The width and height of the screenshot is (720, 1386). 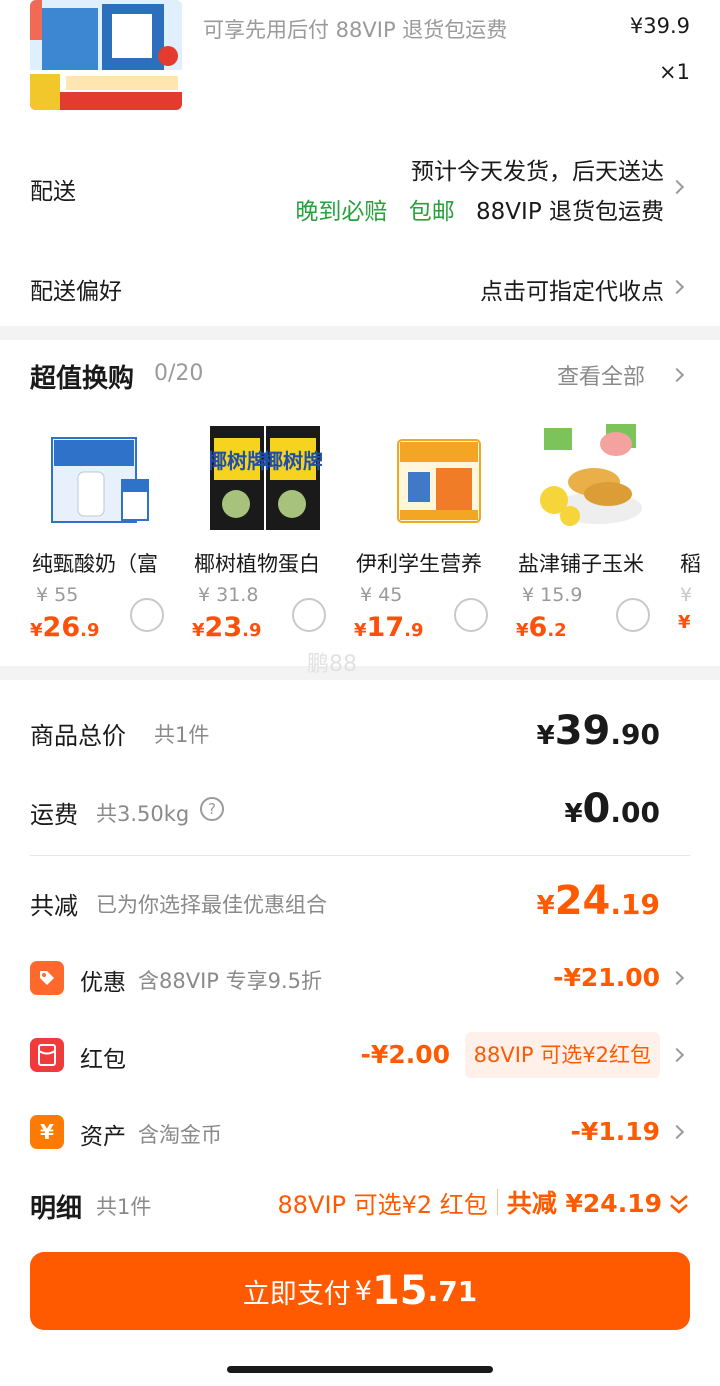 I want to click on tradeup-item-price: ¥23.9, so click(x=227, y=627).